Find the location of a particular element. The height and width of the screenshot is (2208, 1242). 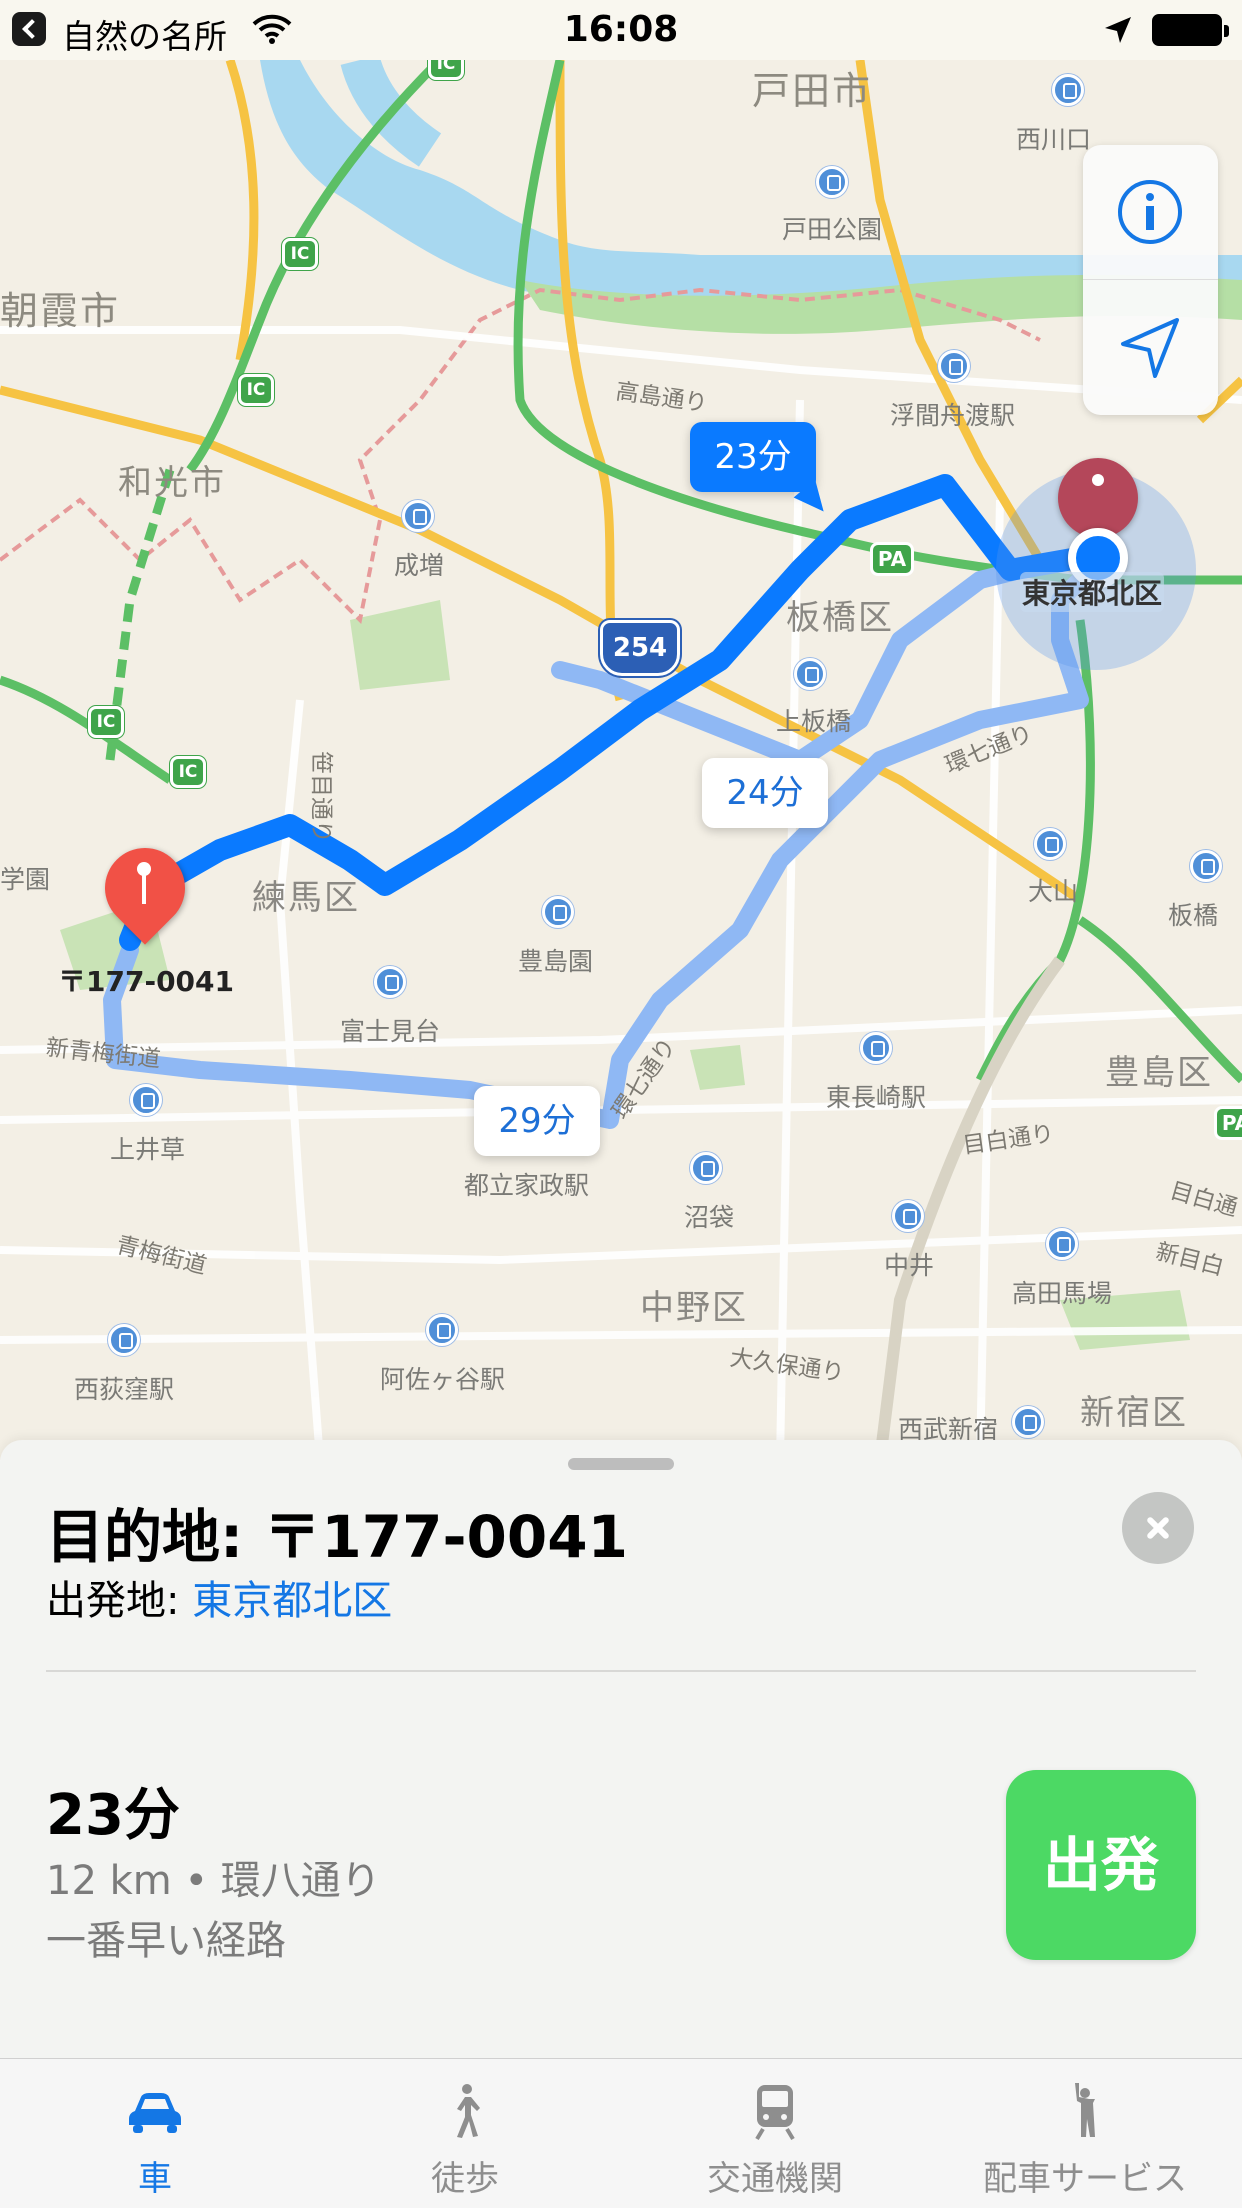

station-label: 東長崎駅 is located at coordinates (876, 1097).